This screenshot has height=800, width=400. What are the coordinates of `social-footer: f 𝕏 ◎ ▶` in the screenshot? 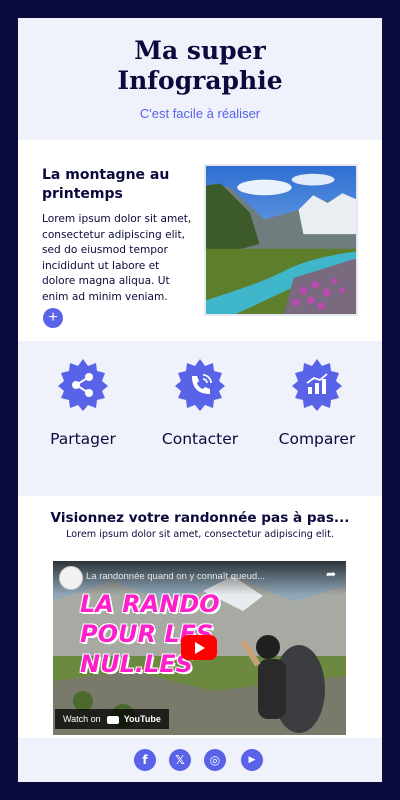 It's located at (200, 760).